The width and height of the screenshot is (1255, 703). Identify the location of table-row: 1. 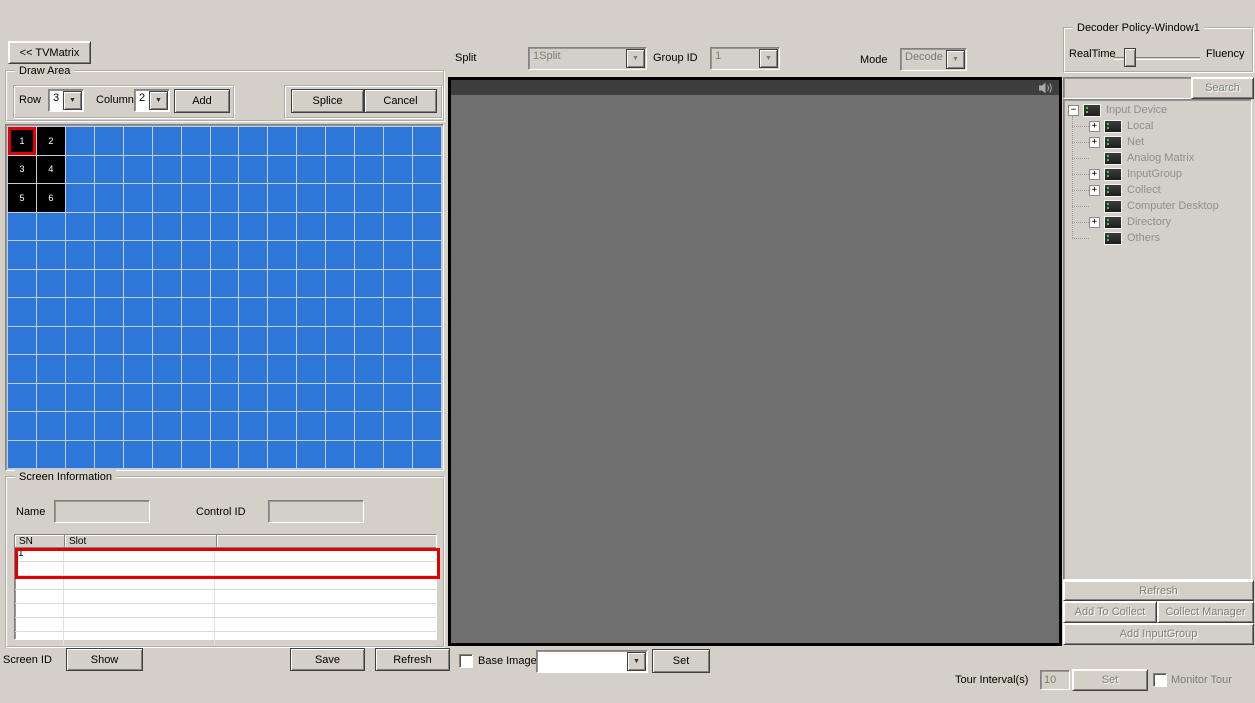
(225, 555).